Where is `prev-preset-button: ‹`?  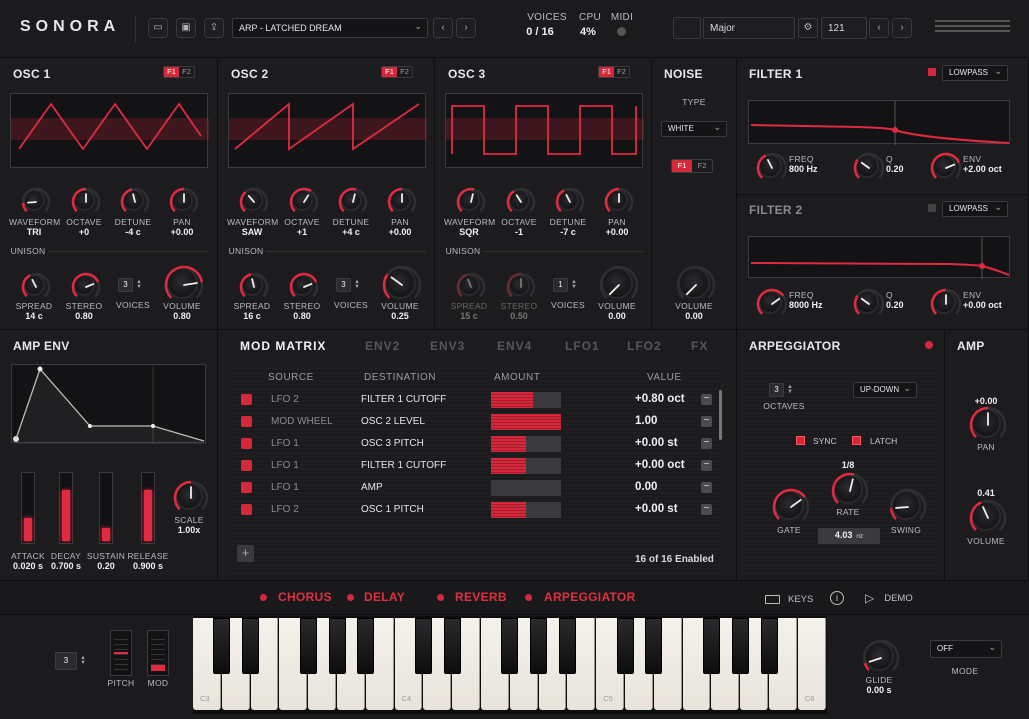 prev-preset-button: ‹ is located at coordinates (443, 28).